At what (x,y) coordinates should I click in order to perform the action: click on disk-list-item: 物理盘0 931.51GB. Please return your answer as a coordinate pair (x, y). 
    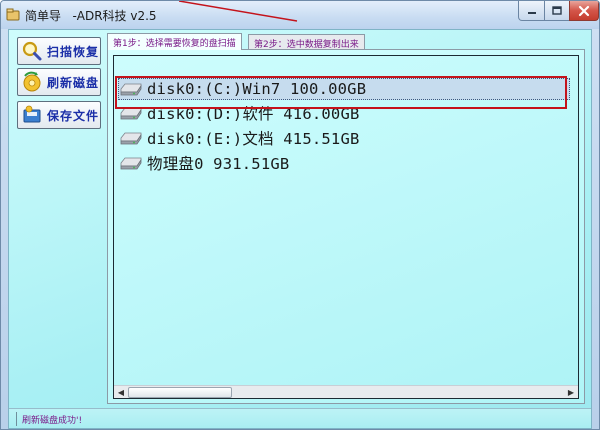
    Looking at the image, I should click on (345, 163).